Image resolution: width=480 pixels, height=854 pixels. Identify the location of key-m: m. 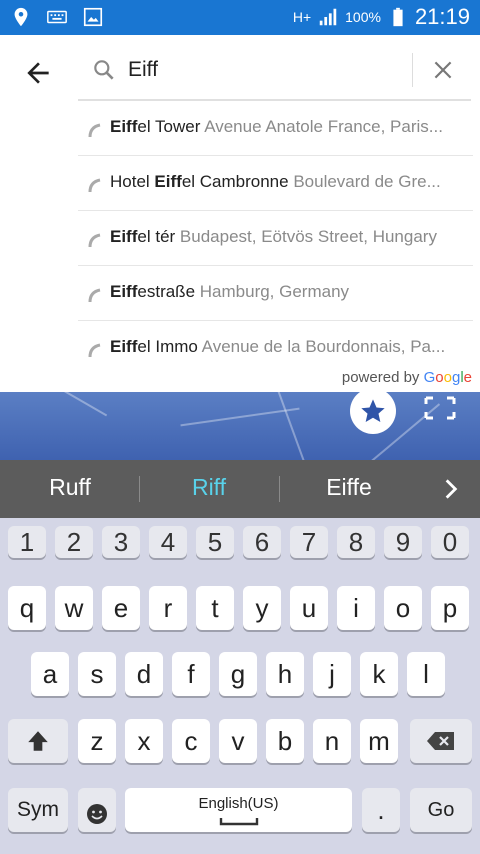
(379, 741).